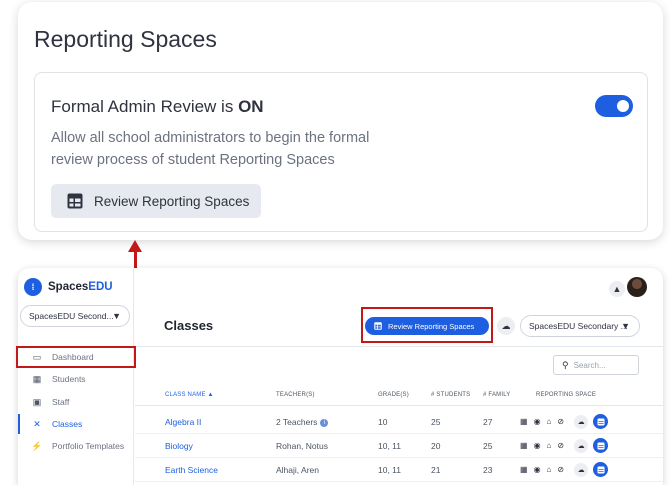  I want to click on teachers-cell: Rohan, Notus, so click(302, 446).